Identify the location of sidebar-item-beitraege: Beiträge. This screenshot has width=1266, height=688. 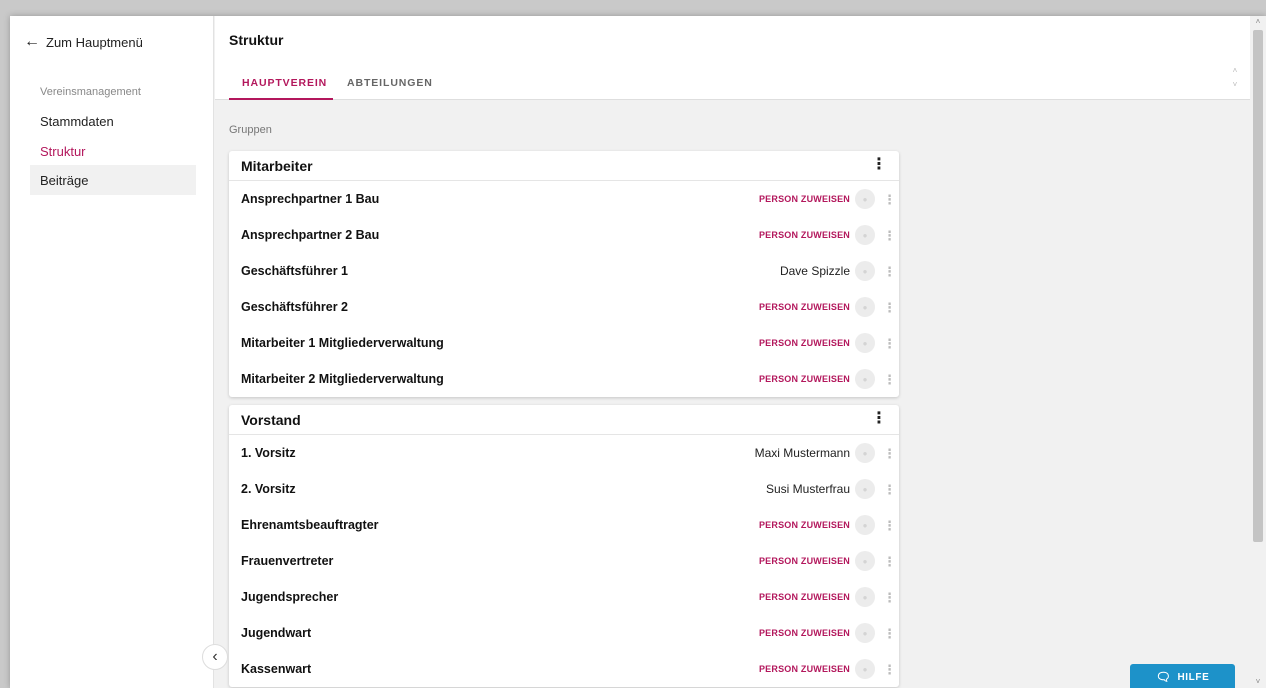
(113, 180).